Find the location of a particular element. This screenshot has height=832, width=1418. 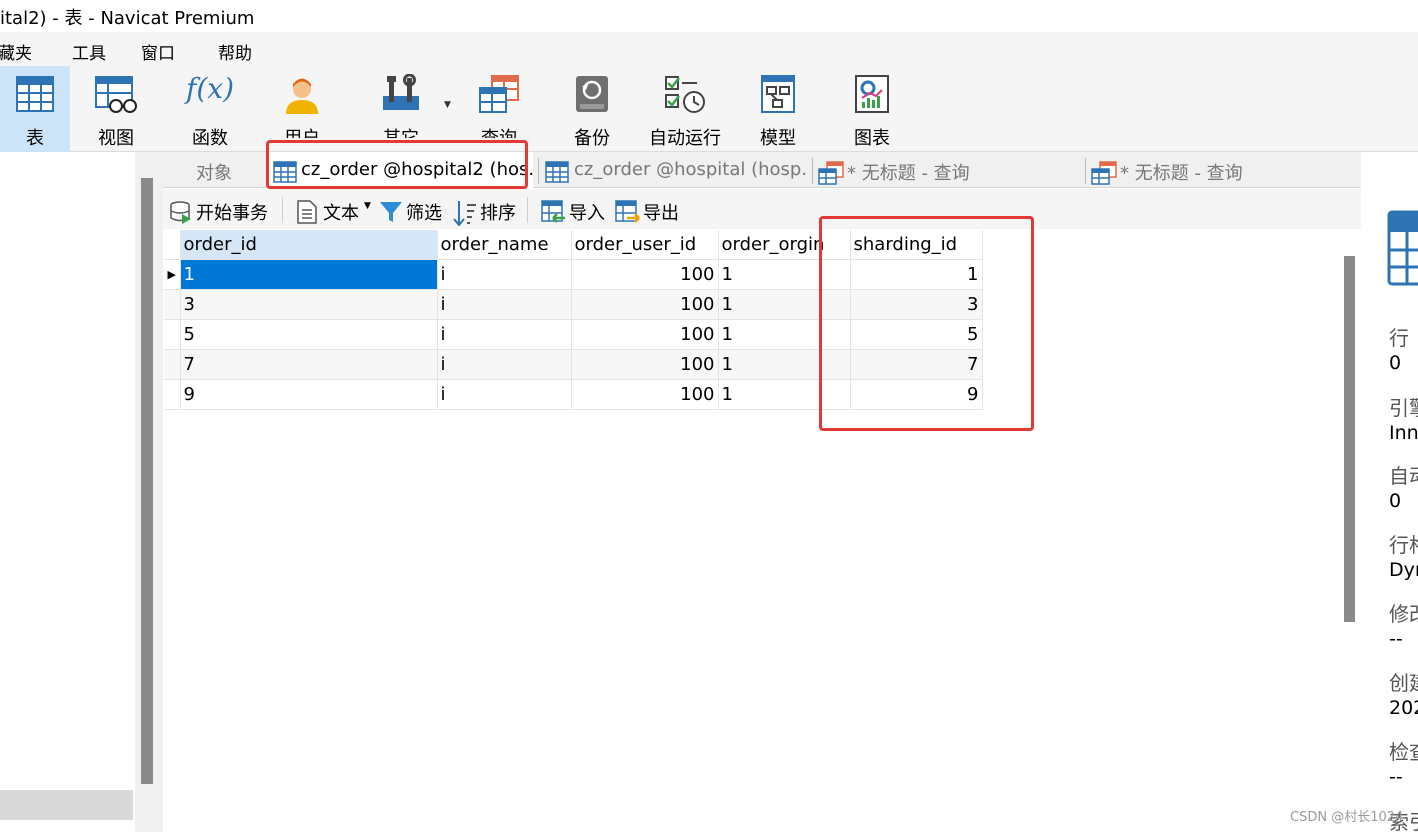

table-row: 7 i 100 1 7 is located at coordinates (573, 364).